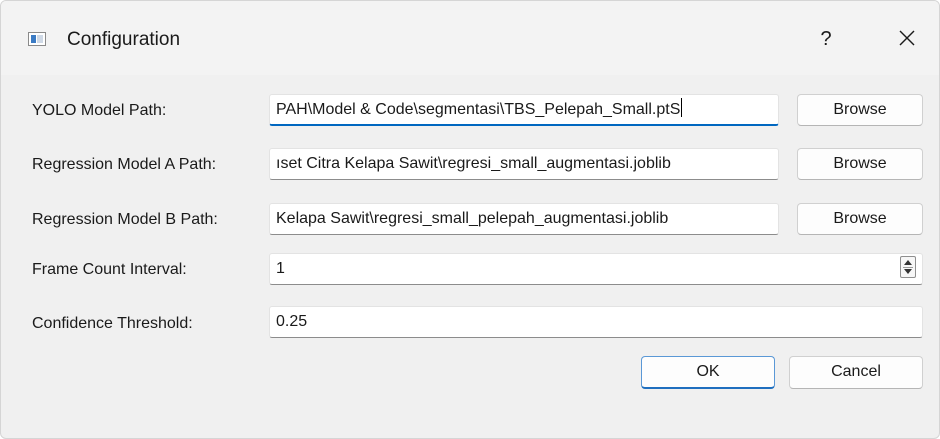 The width and height of the screenshot is (940, 439). I want to click on spin-divider, so click(908, 267).